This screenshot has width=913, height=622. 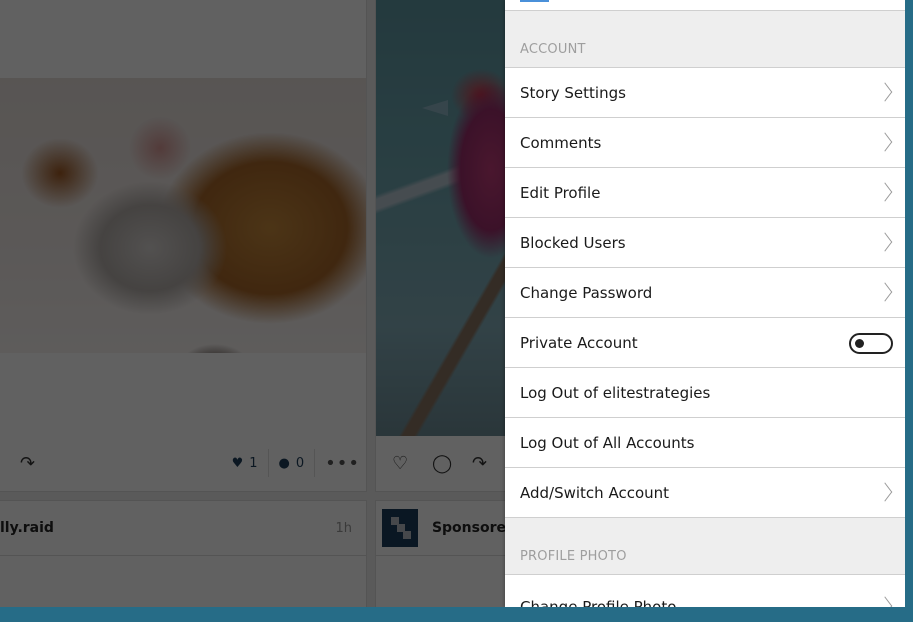 What do you see at coordinates (400, 463) in the screenshot?
I see `heart-outline-icon: ♡` at bounding box center [400, 463].